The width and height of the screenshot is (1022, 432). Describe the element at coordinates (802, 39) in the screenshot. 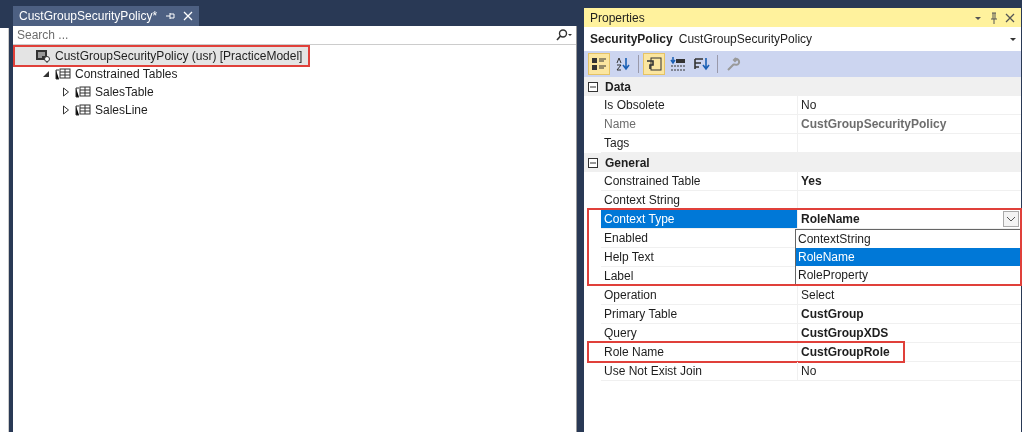

I see `object-selector: SecurityPolicy CustGroupSecurityPolicy` at that location.